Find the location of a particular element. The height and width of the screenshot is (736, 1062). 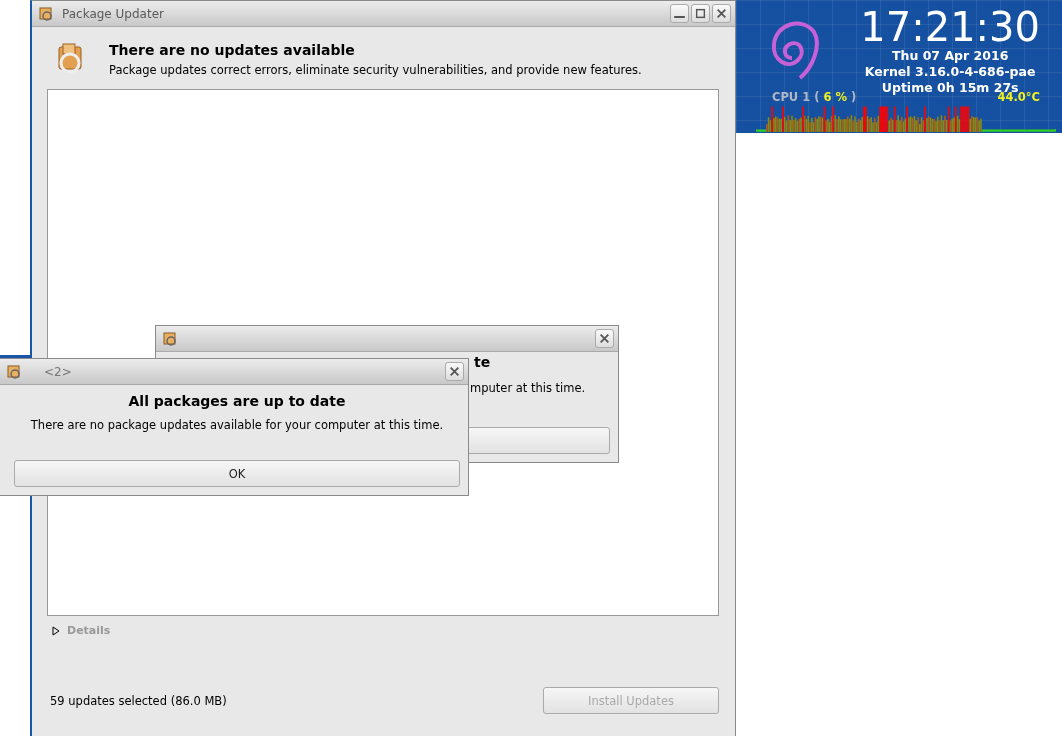

date-text: Thu 07 Apr 2016 is located at coordinates (950, 56).